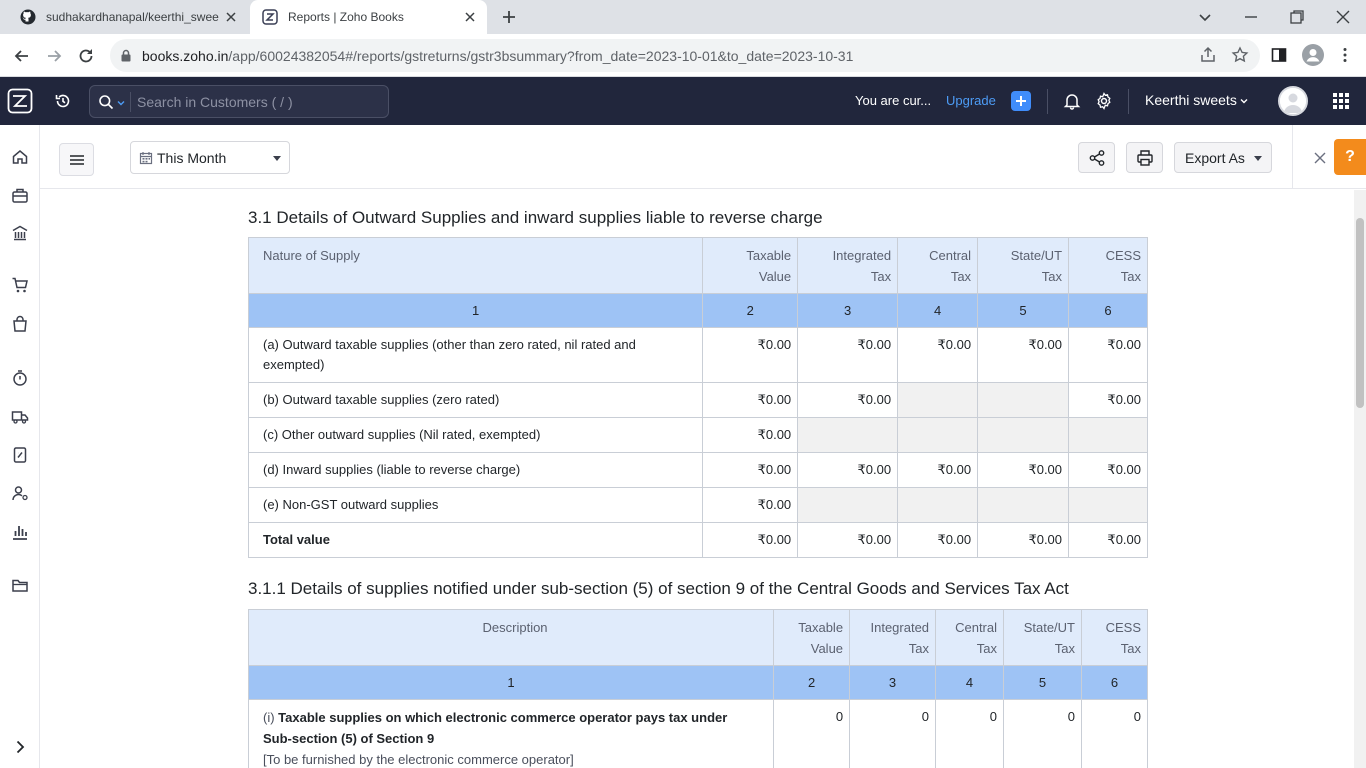 This screenshot has width=1366, height=768. What do you see at coordinates (146, 158) in the screenshot?
I see `calendar-icon` at bounding box center [146, 158].